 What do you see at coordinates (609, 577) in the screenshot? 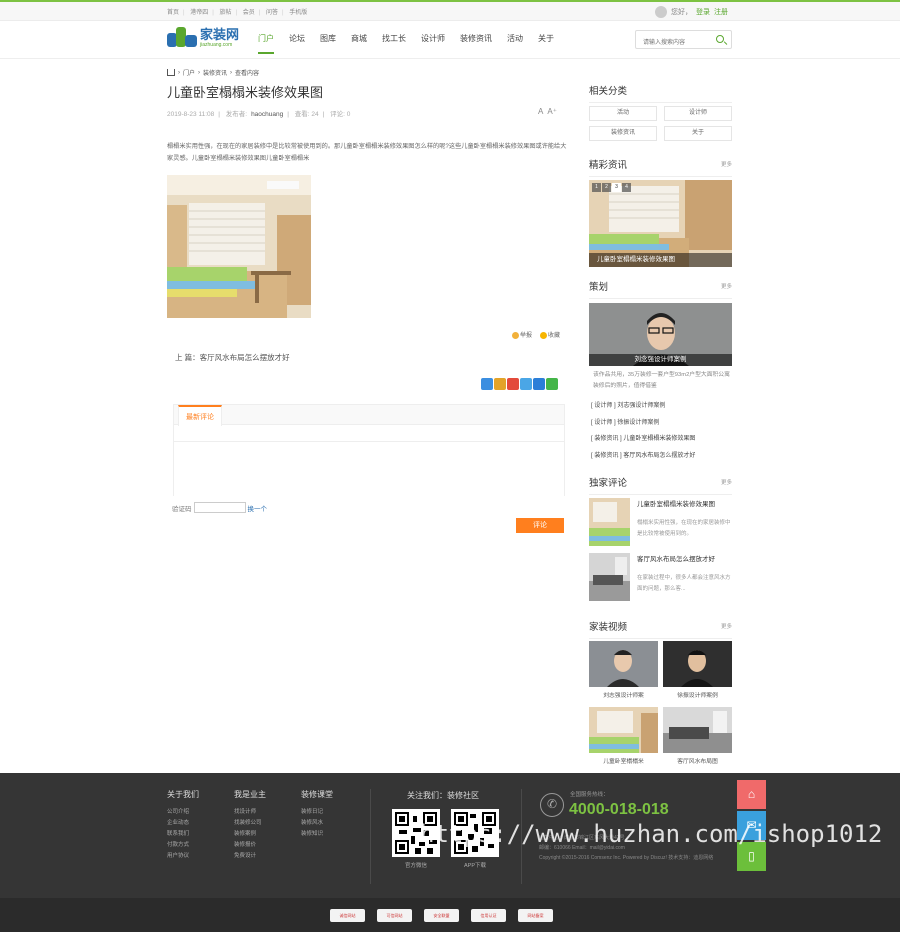
I see `hot-comment-thumb` at bounding box center [609, 577].